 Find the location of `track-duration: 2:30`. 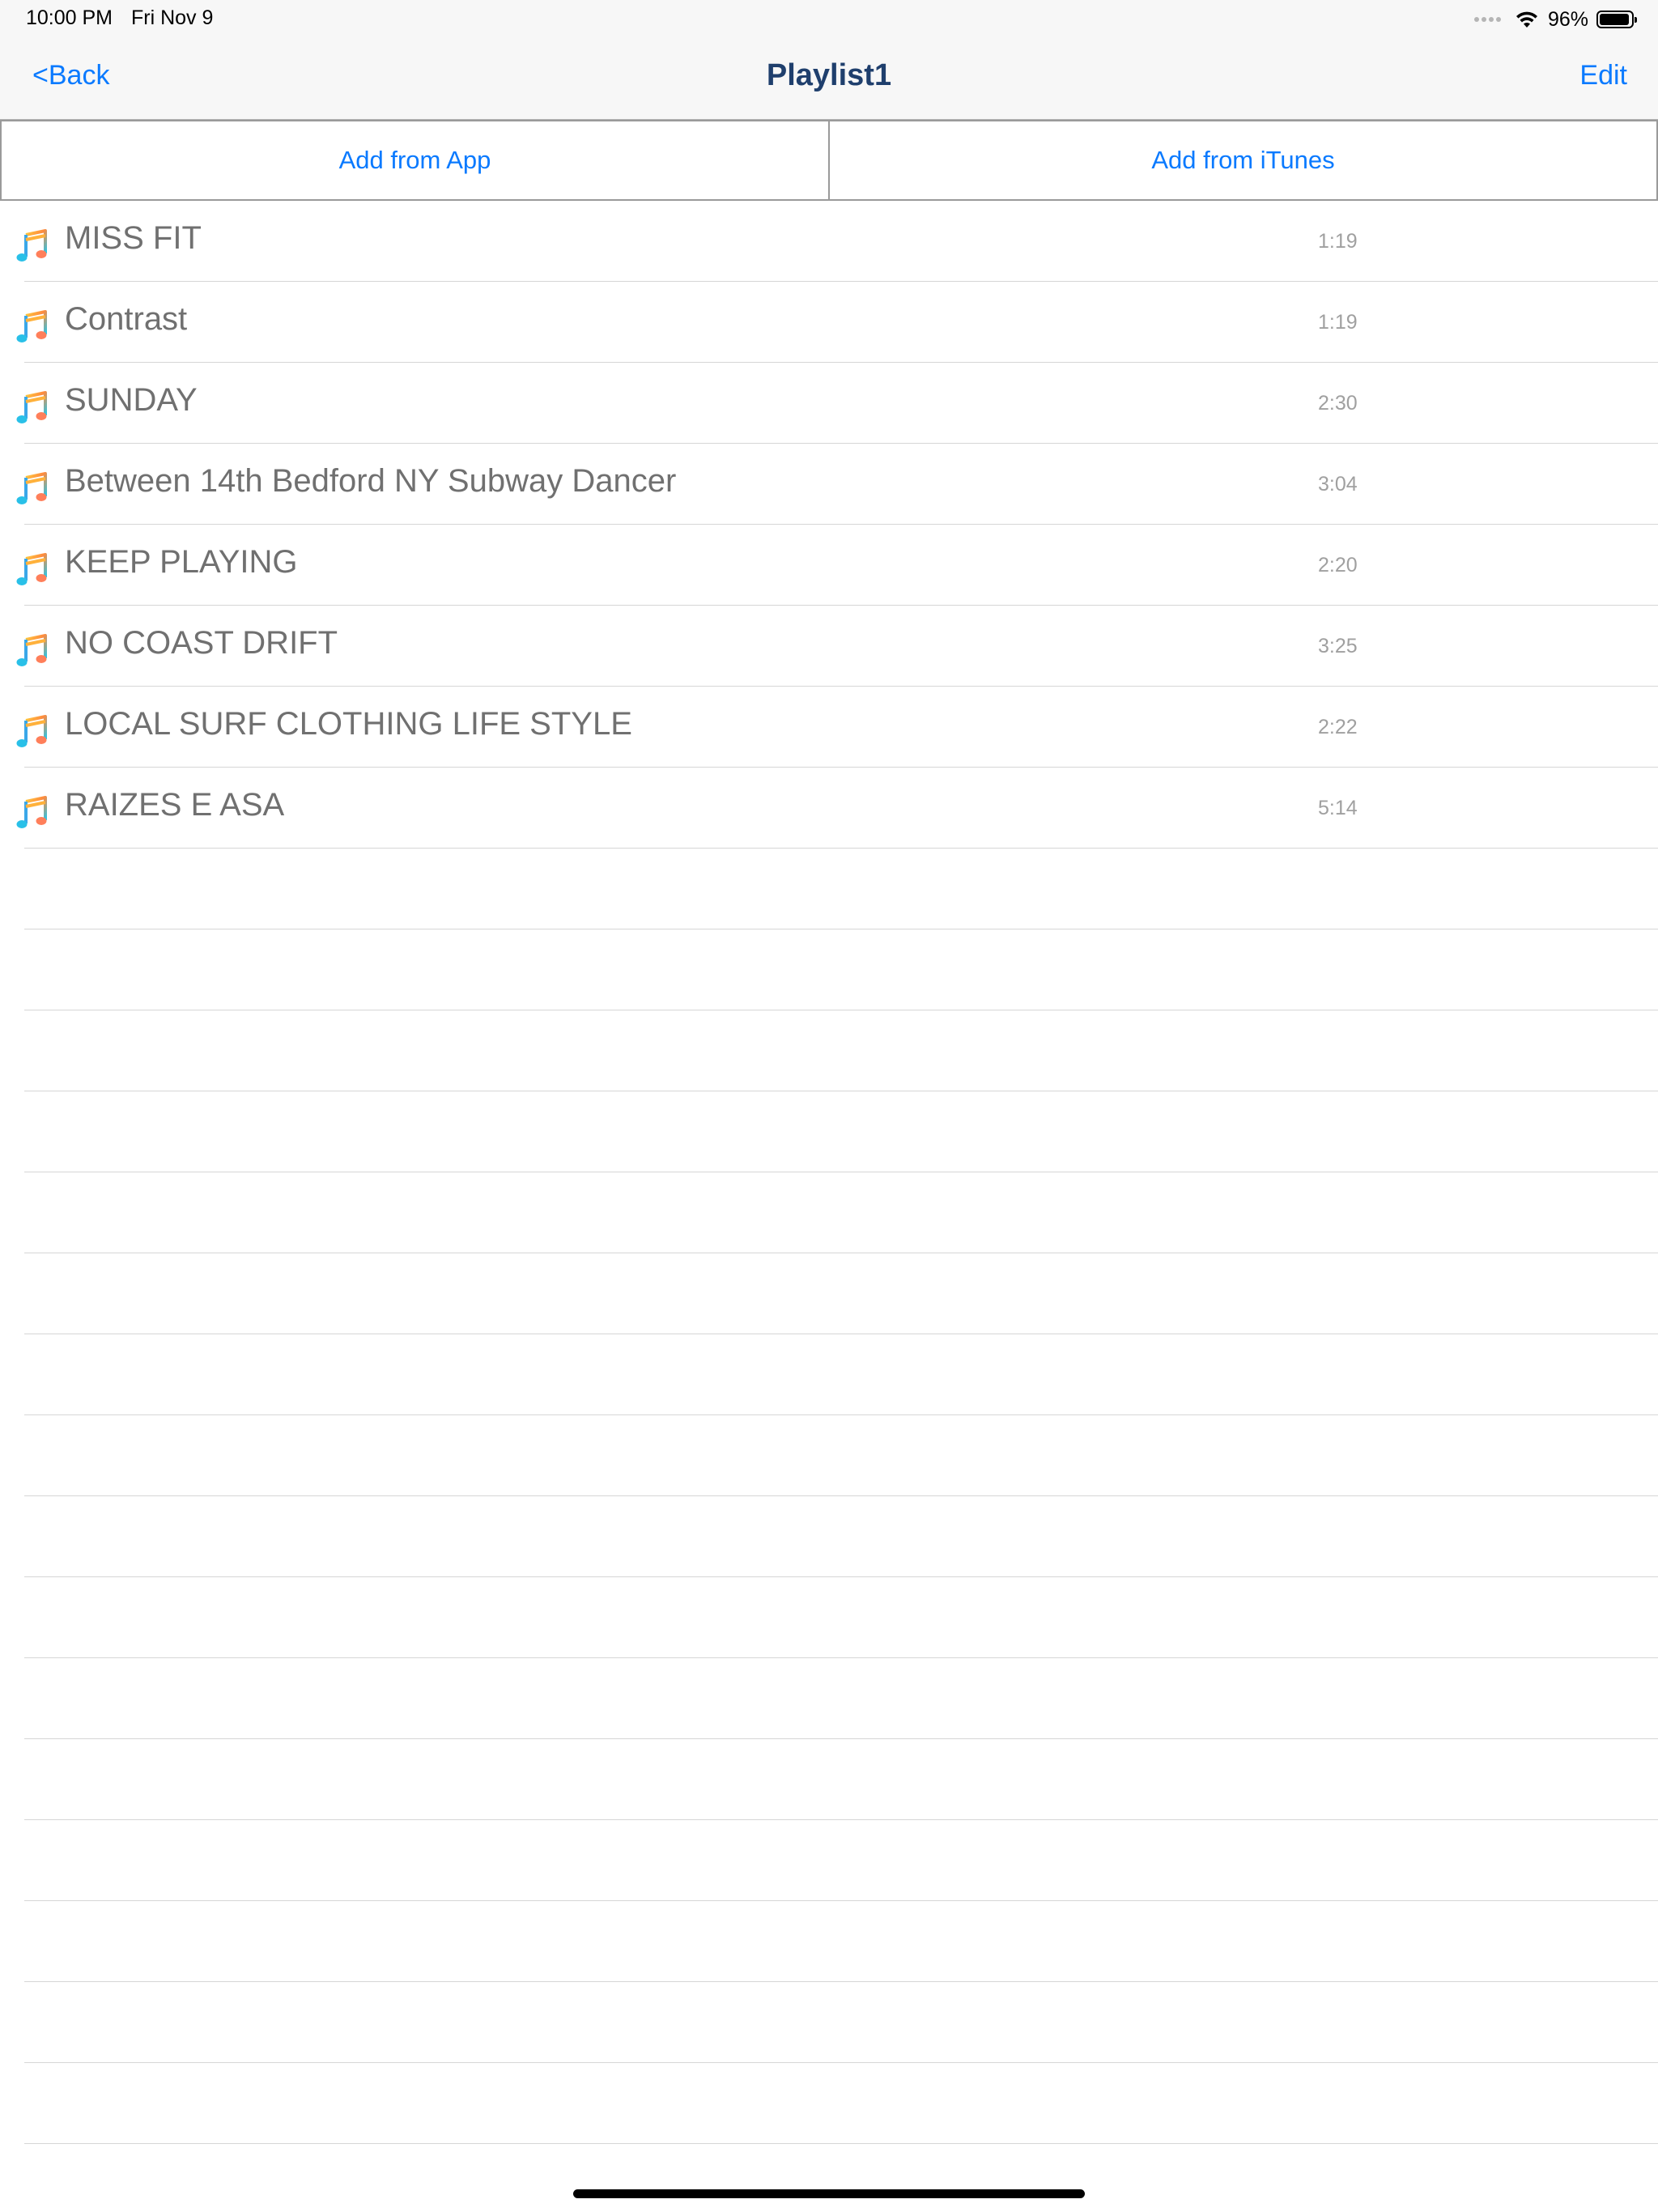

track-duration: 2:30 is located at coordinates (1338, 404).